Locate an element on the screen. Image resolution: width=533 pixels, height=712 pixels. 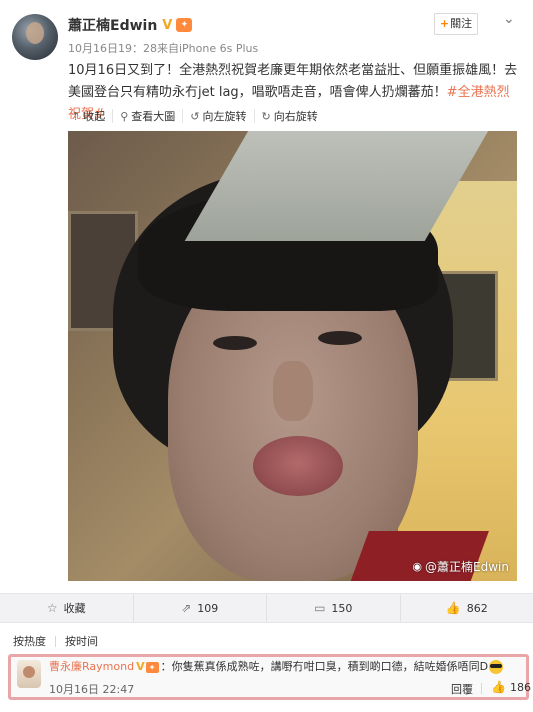
repost-icon: ⇗ is located at coordinates (186, 608).